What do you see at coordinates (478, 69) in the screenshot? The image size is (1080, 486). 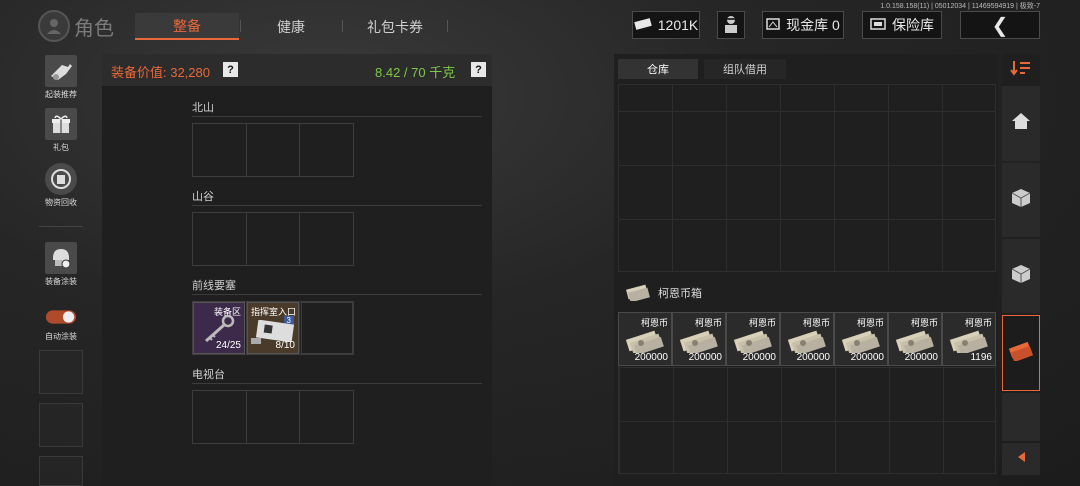 I see `weight-help-button: ?` at bounding box center [478, 69].